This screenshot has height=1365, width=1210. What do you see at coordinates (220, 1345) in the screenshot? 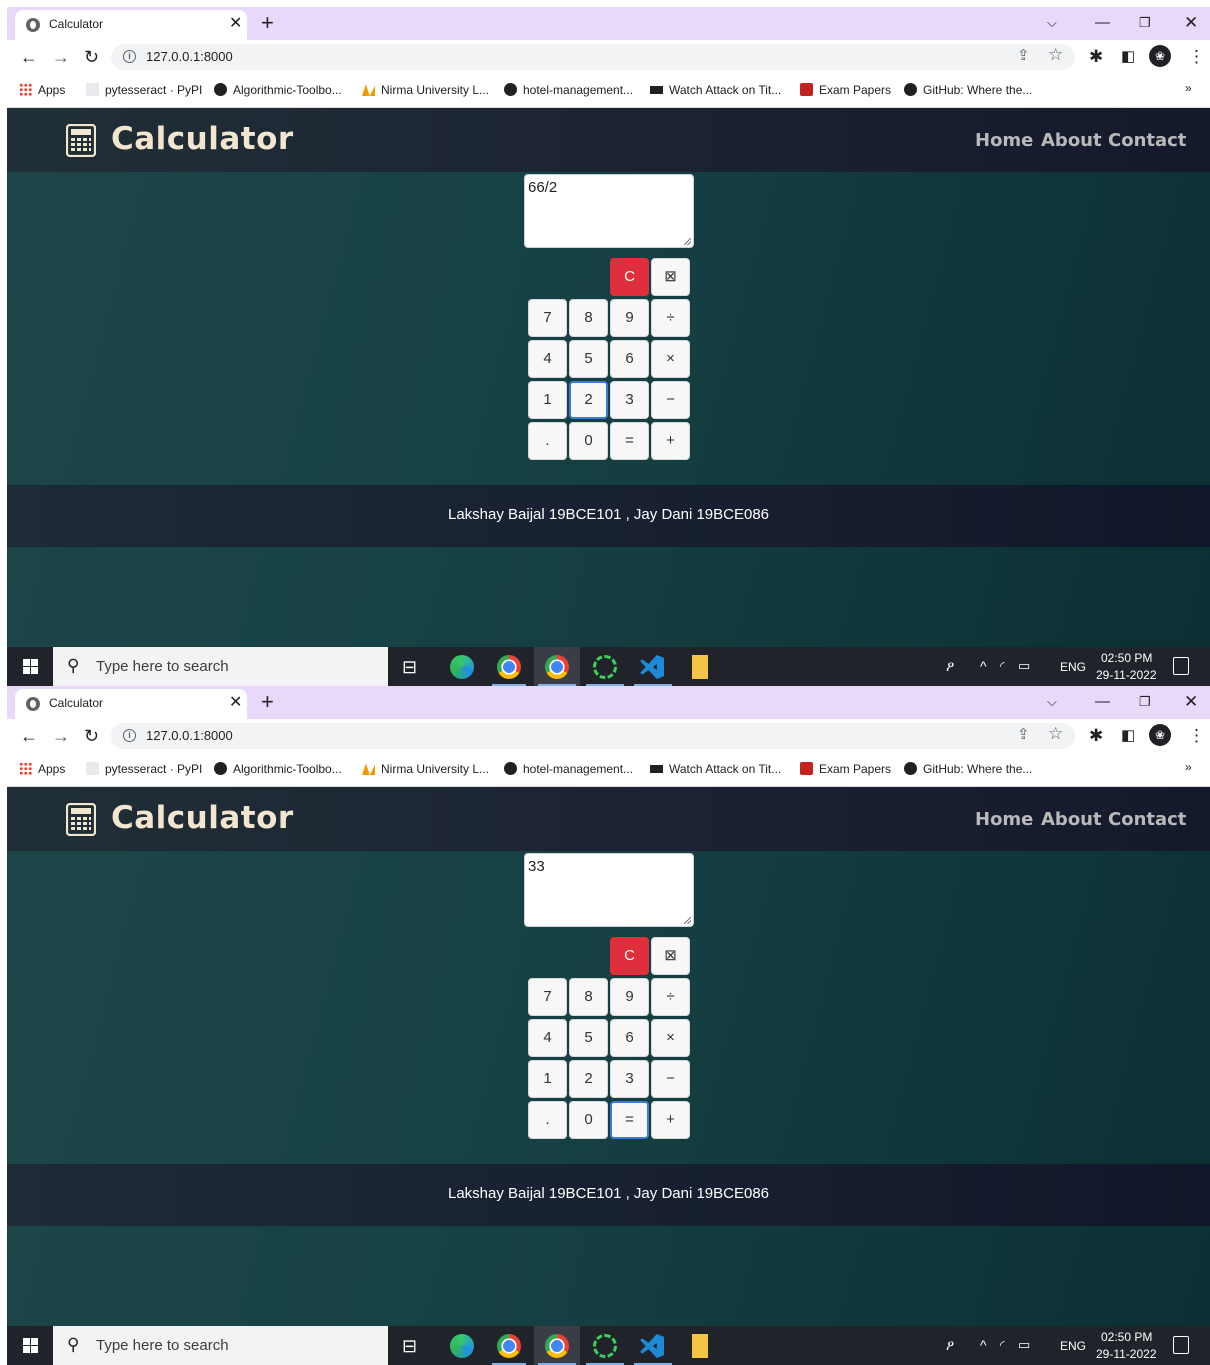
I see `taskbar-search-box: ⚲ Type here to search` at bounding box center [220, 1345].